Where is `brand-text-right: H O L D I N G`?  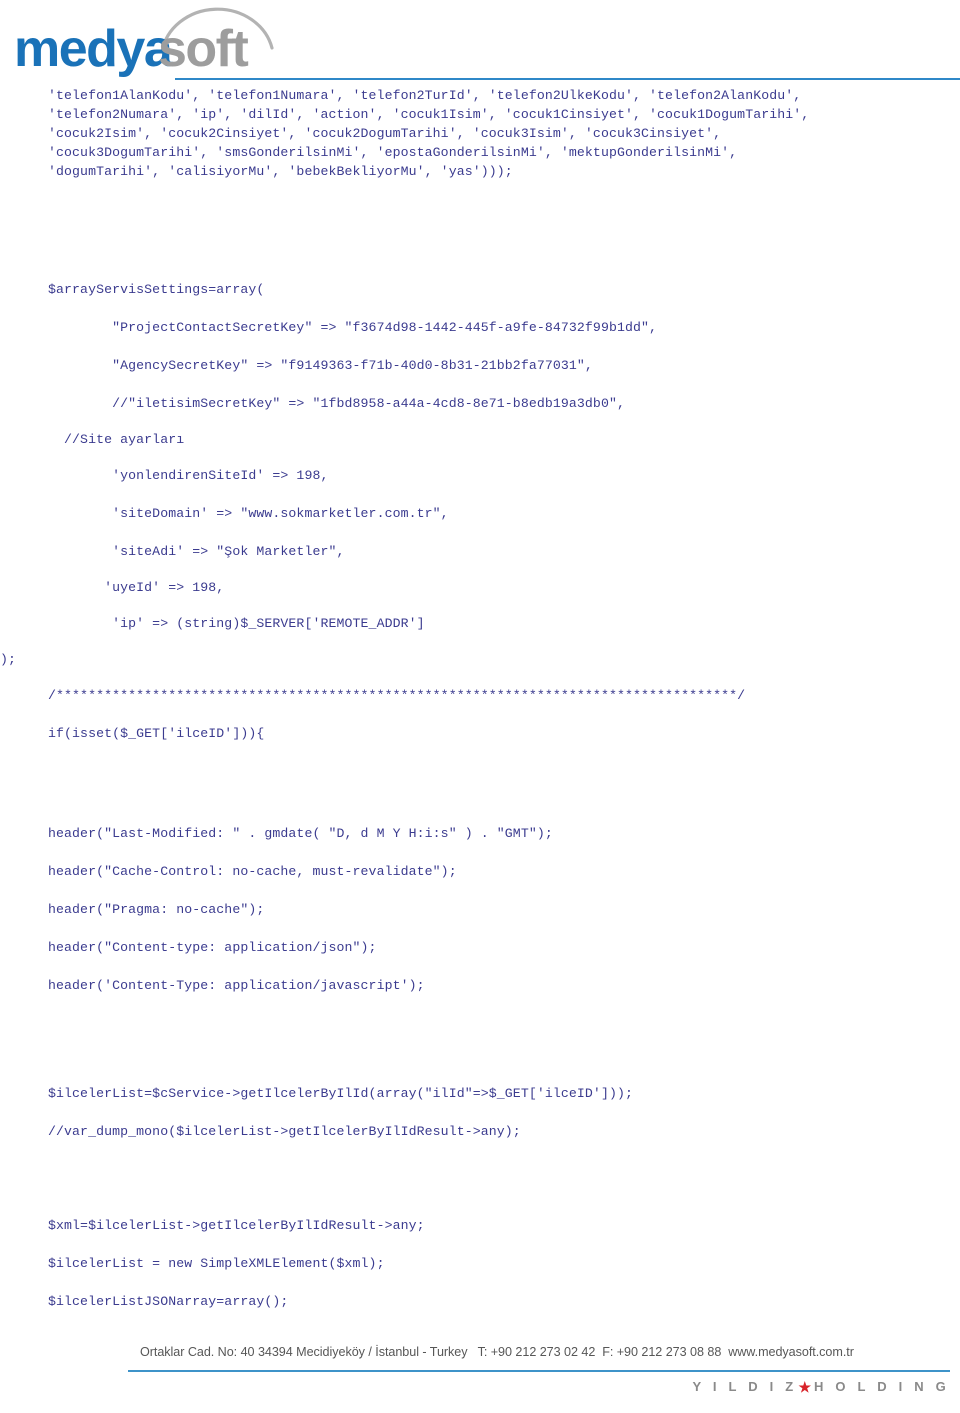
brand-text-right: H O L D I N G is located at coordinates (882, 1386).